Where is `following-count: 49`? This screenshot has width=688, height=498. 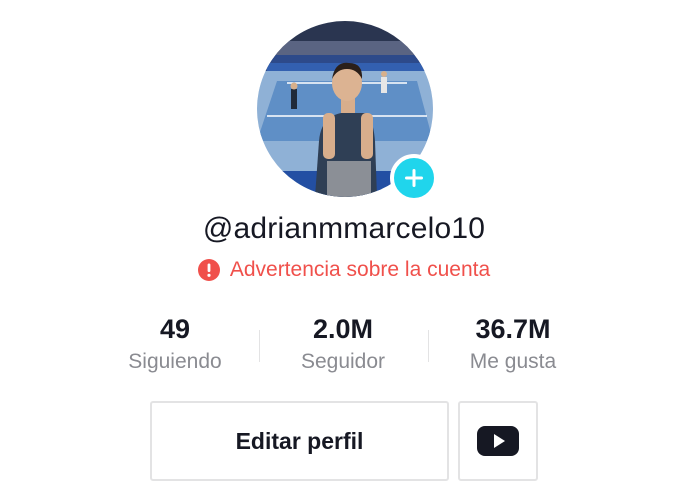 following-count: 49 is located at coordinates (175, 329).